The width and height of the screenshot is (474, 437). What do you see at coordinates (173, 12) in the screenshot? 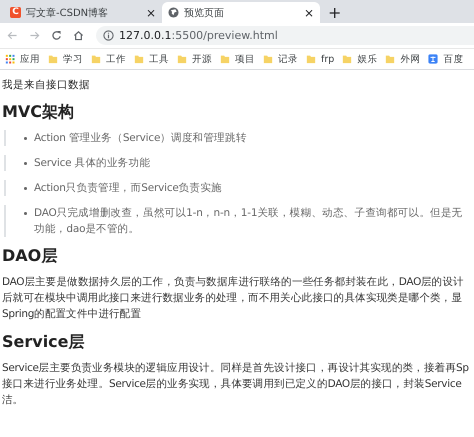
I see `globe-icon` at bounding box center [173, 12].